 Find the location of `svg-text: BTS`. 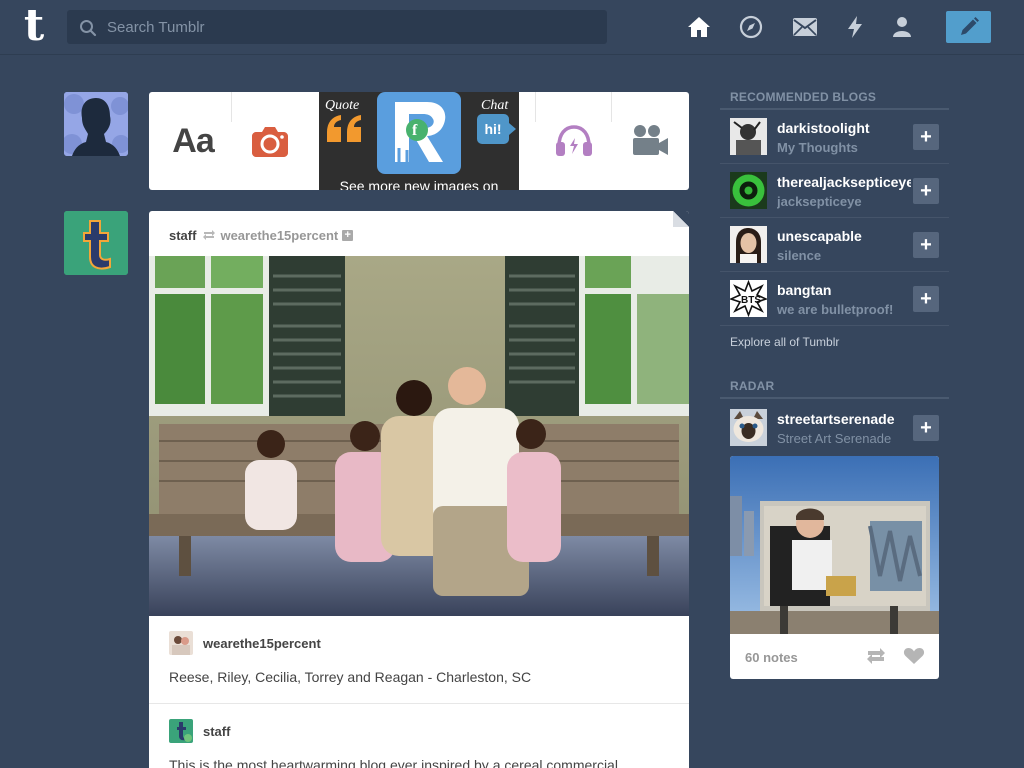

svg-text: BTS is located at coordinates (751, 300).